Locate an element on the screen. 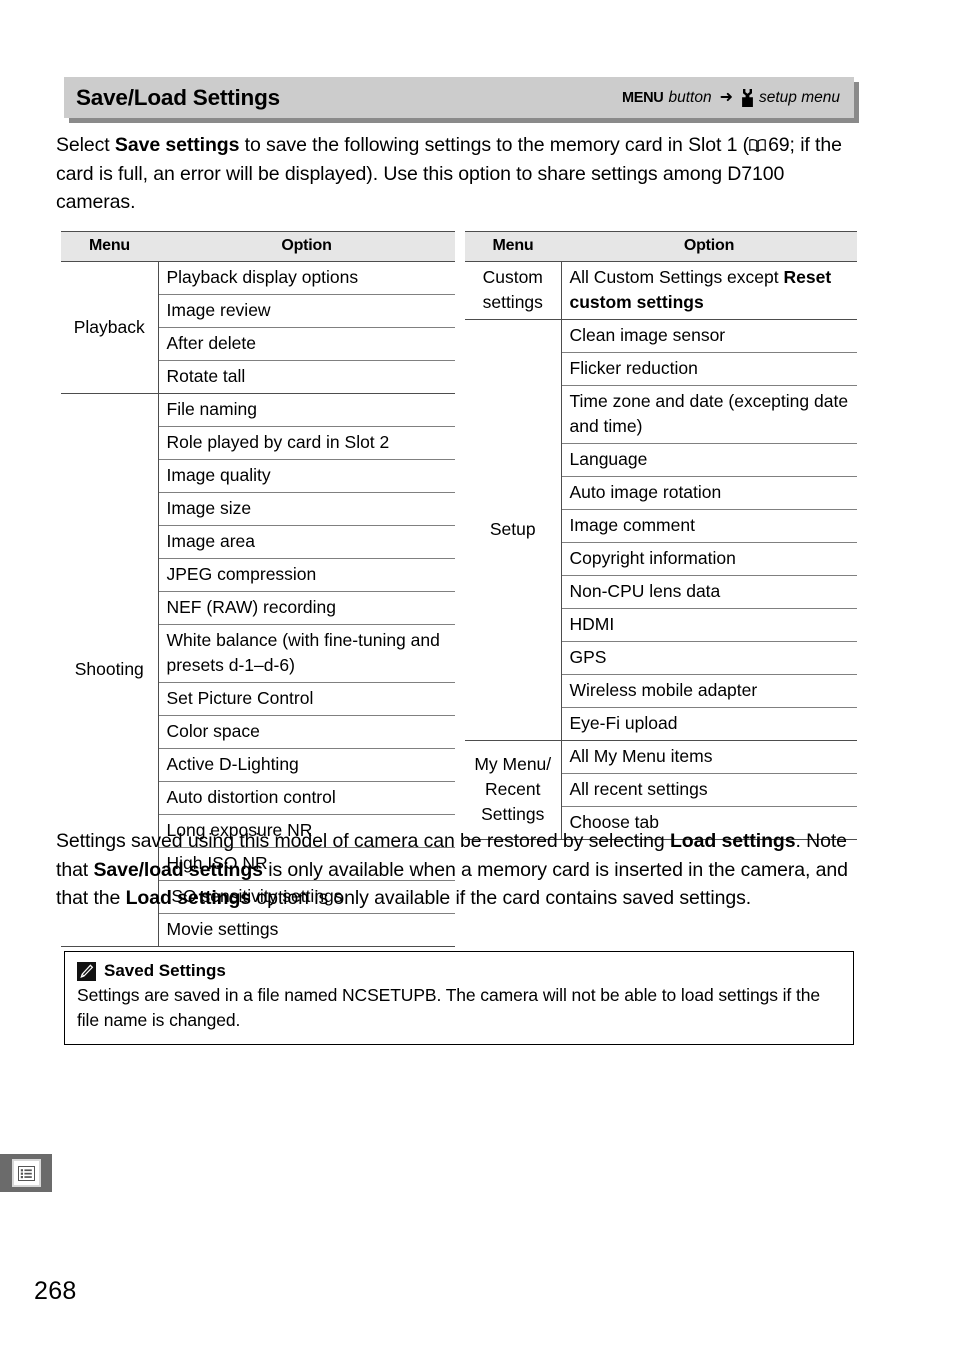  wrench-icon is located at coordinates (747, 97).